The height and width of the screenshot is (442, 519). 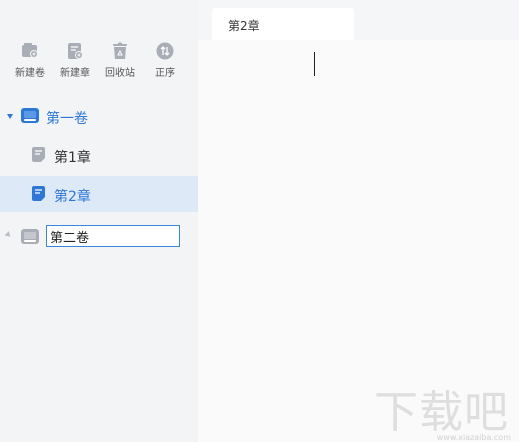 I want to click on new-volume-button: 新建卷, so click(x=30, y=58).